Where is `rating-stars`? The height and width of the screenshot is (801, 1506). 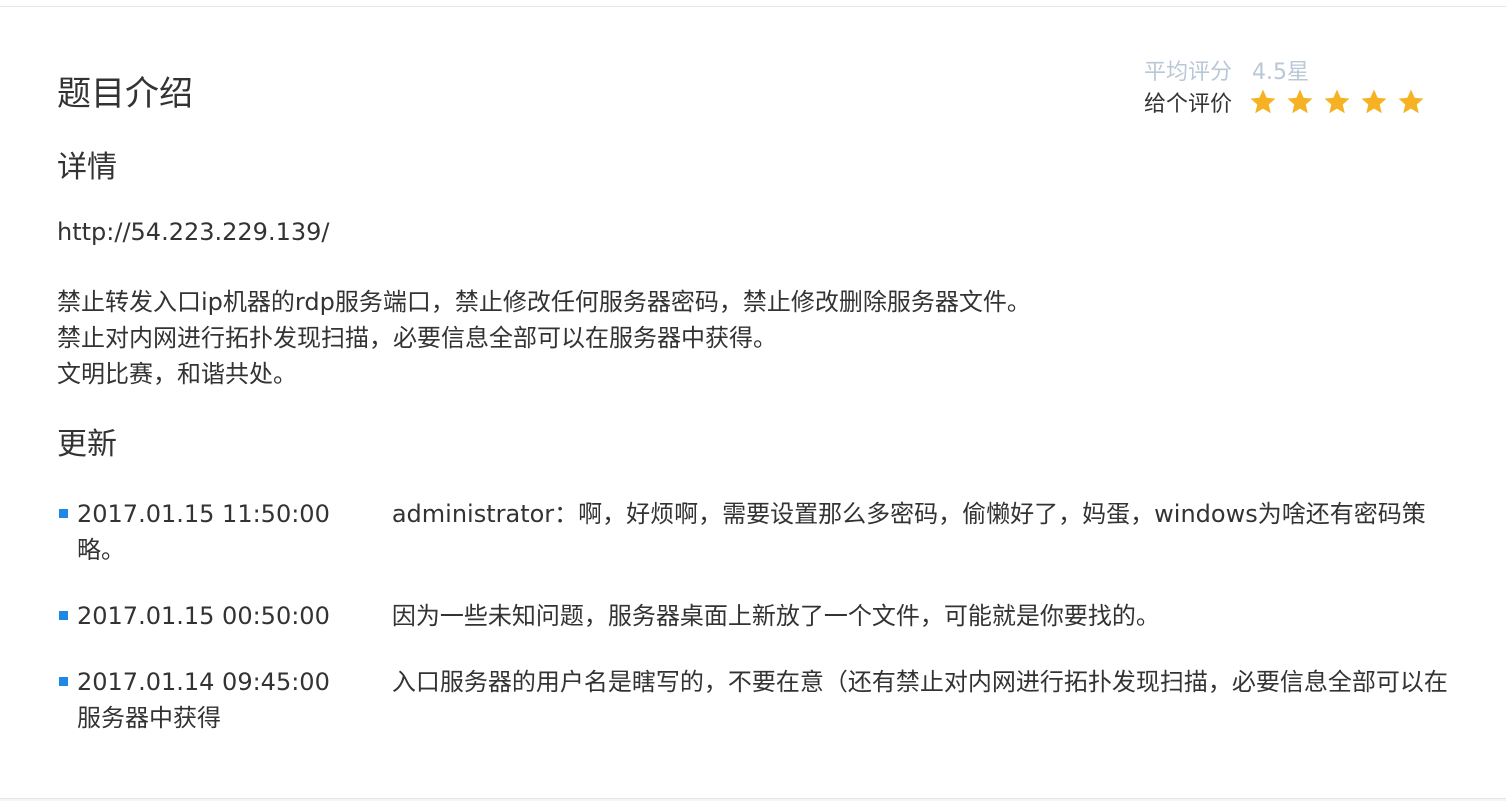 rating-stars is located at coordinates (1337, 102).